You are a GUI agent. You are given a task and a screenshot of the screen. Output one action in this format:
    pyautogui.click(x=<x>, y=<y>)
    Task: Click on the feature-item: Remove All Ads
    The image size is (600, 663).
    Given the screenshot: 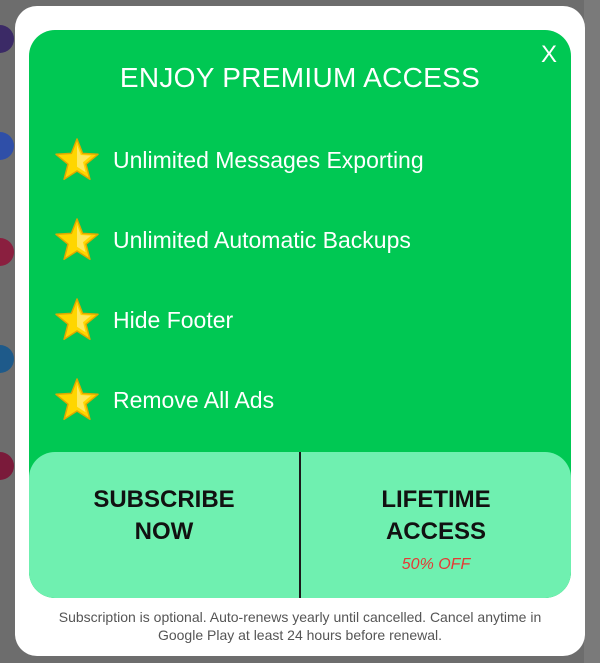 What is the action you would take?
    pyautogui.click(x=238, y=400)
    